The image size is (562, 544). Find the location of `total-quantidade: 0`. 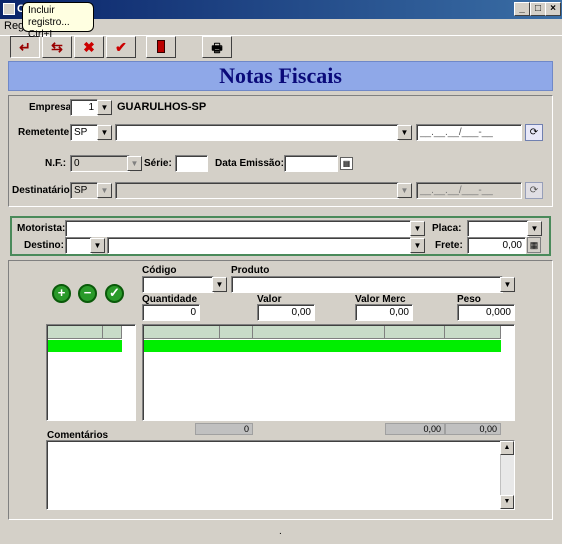

total-quantidade: 0 is located at coordinates (224, 429).